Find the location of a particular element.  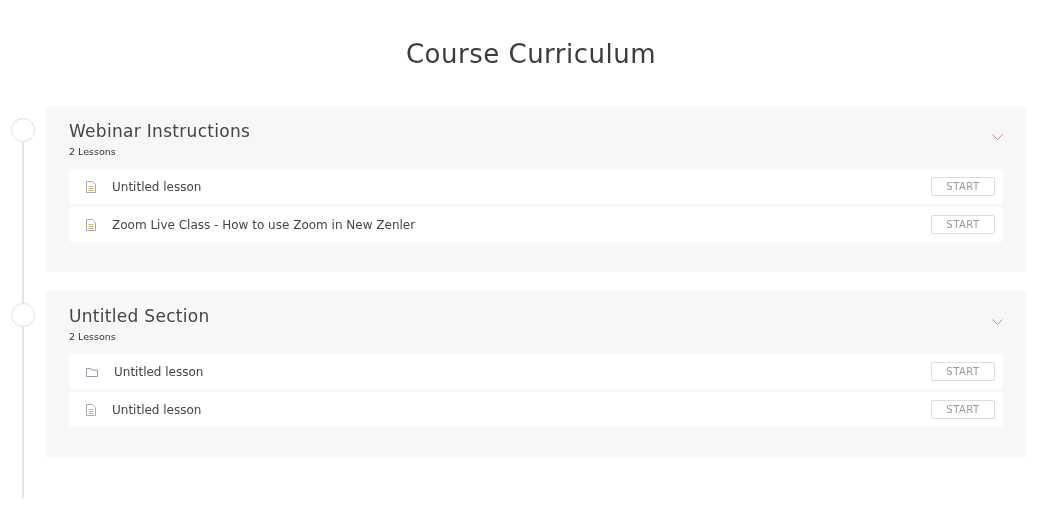

section-title: Webinar Instructions is located at coordinates (160, 131).